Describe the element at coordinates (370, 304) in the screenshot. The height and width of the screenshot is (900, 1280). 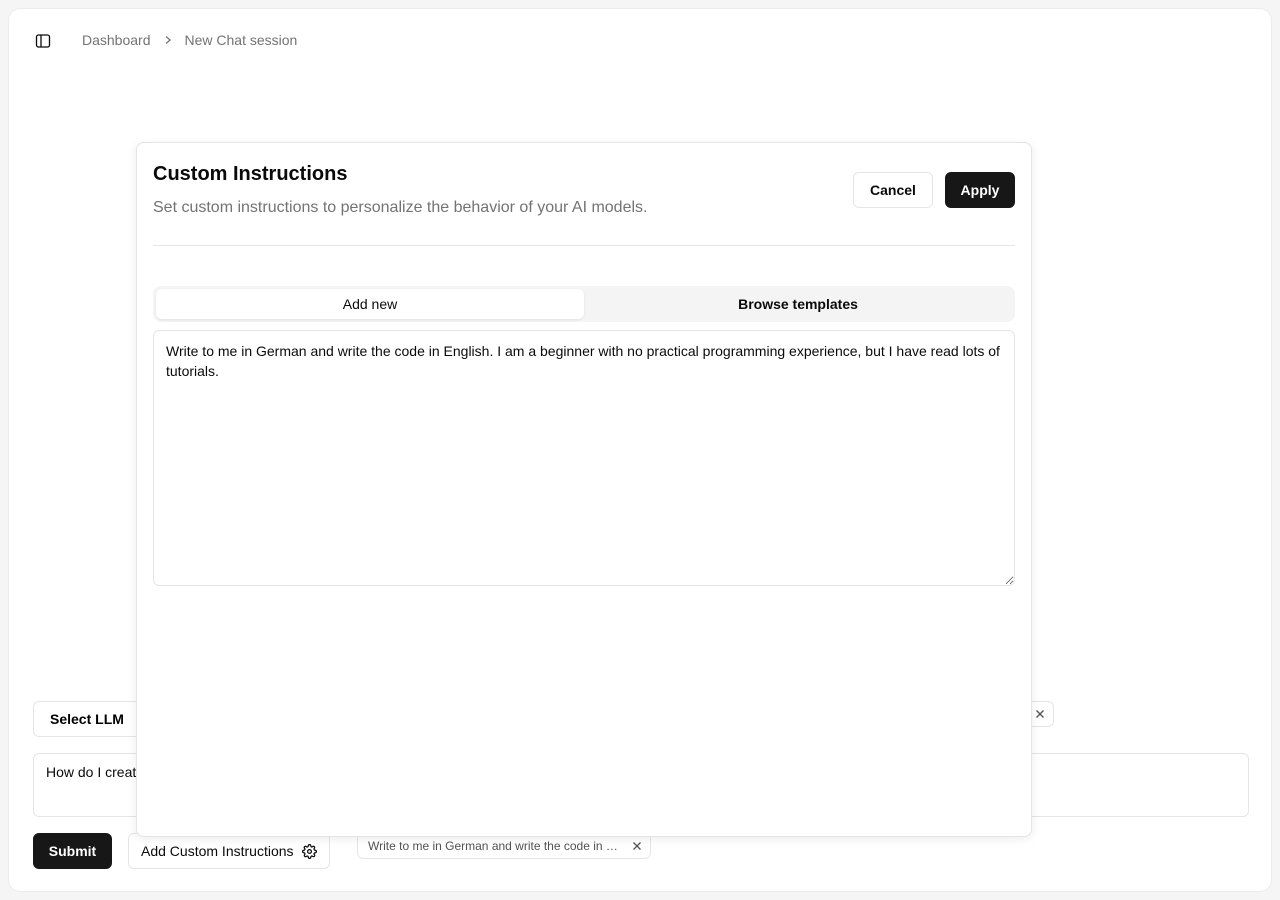
I see `tab-add-new: Add new` at that location.